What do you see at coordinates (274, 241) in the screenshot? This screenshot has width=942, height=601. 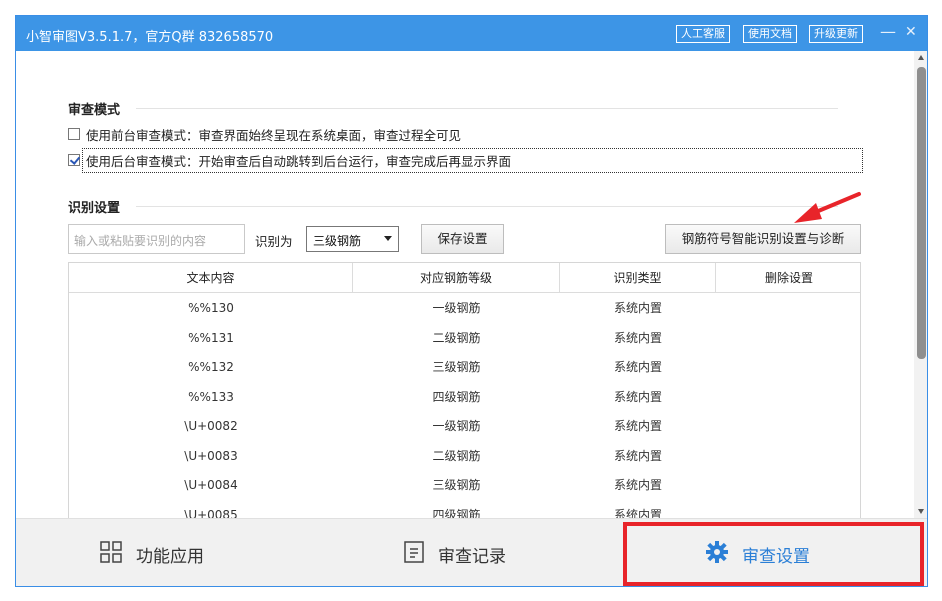 I see `recognize-as-label: 识别为` at bounding box center [274, 241].